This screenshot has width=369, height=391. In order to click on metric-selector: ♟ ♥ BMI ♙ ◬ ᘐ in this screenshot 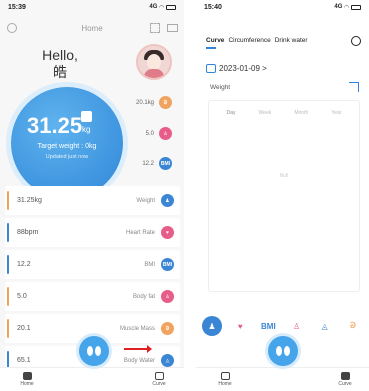, I will do `click(282, 326)`.